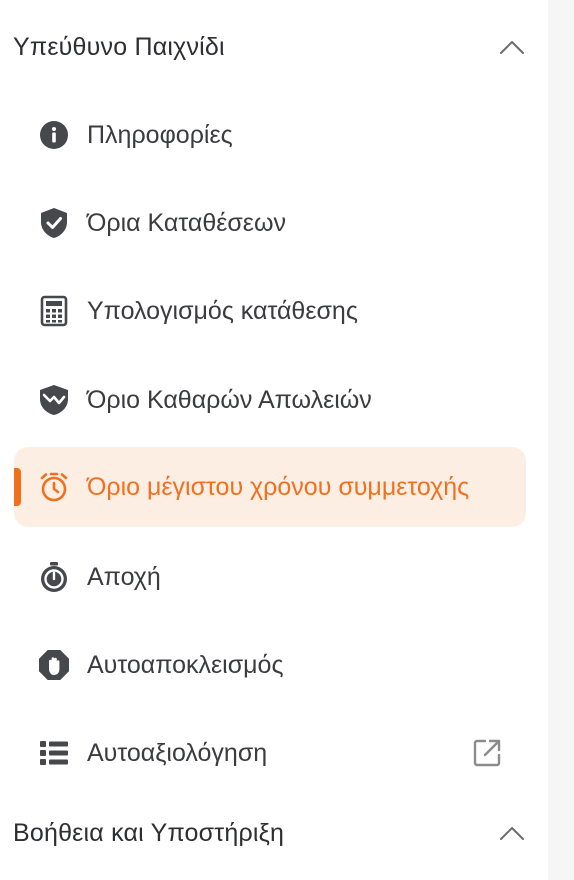  I want to click on sidebar-item-deposit-limits: Όρια Καταθέσεων, so click(270, 223).